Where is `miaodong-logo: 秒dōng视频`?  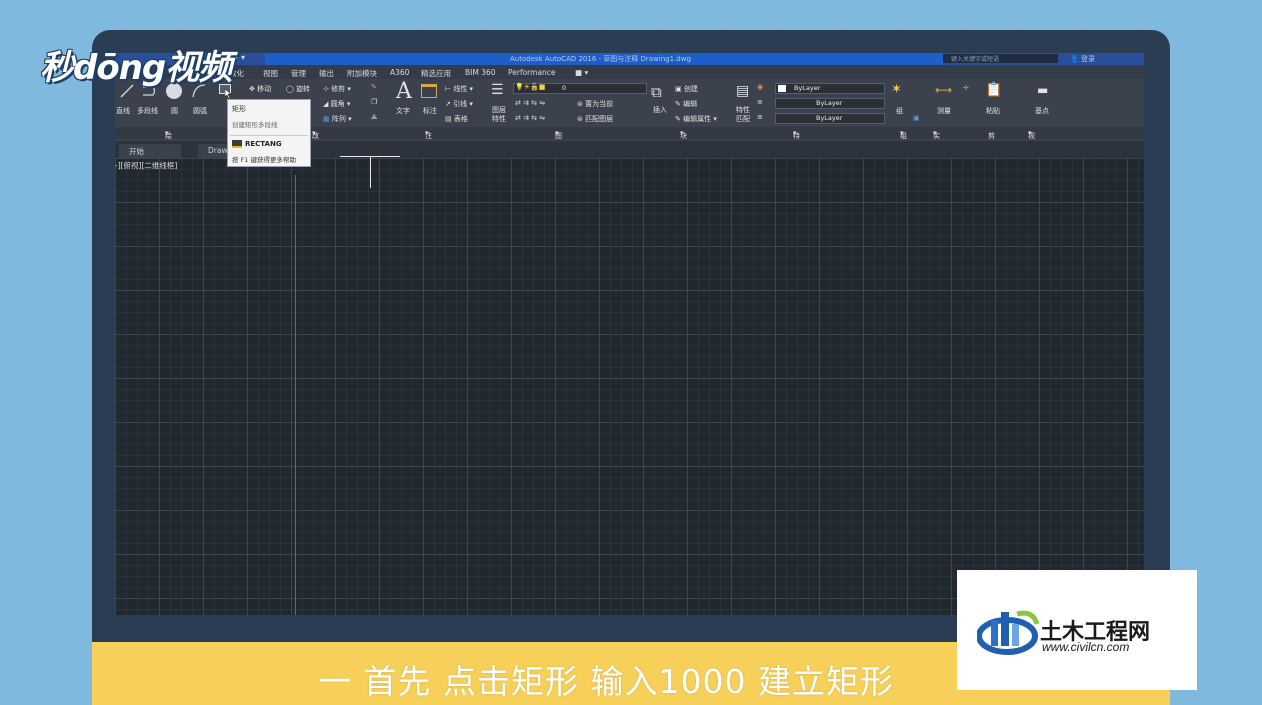 miaodong-logo: 秒dōng视频 is located at coordinates (136, 68).